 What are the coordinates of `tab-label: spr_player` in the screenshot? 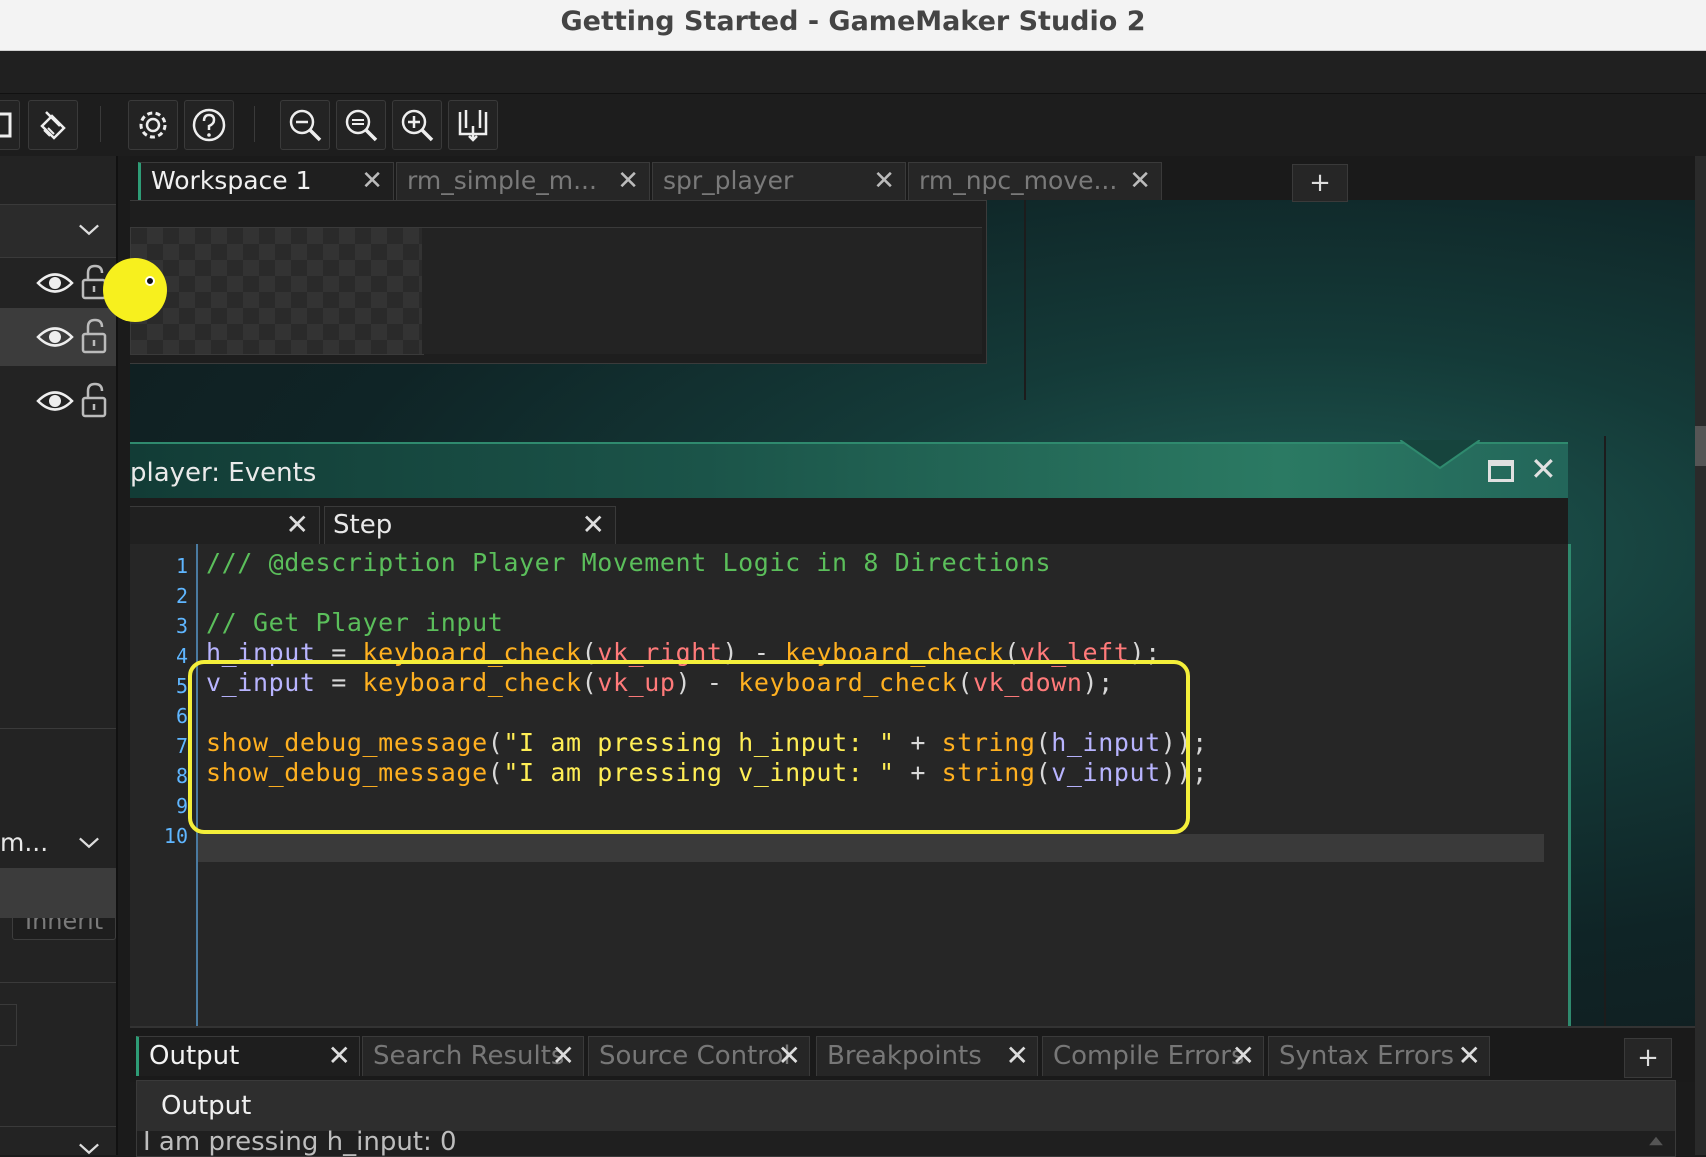 It's located at (728, 180).